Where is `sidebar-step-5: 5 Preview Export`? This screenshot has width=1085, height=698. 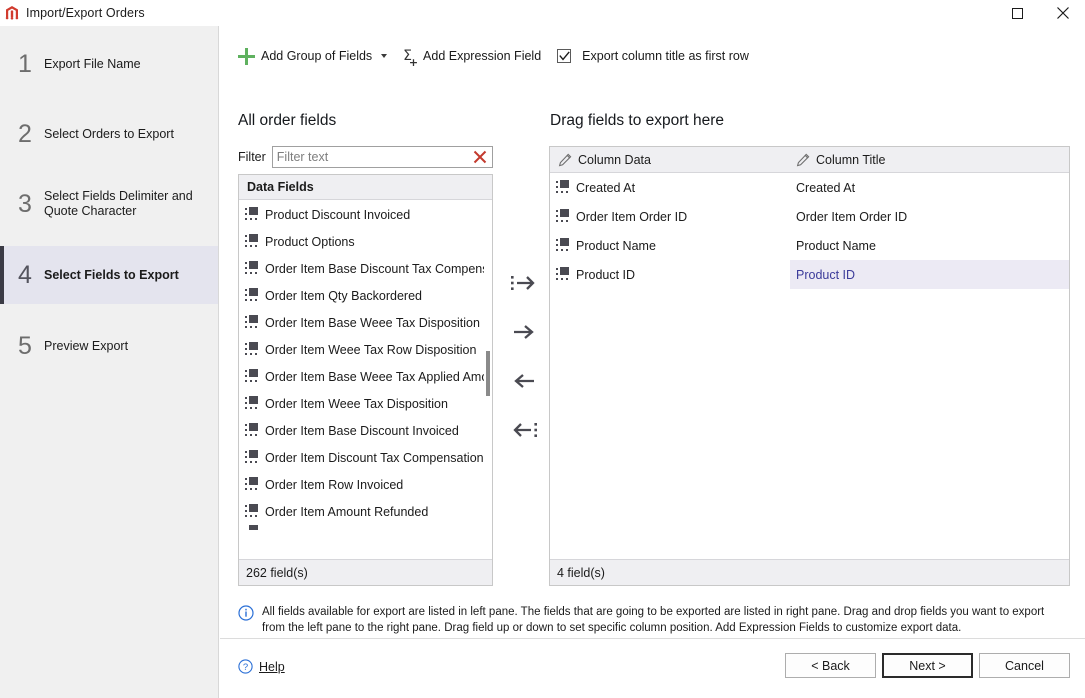 sidebar-step-5: 5 Preview Export is located at coordinates (109, 346).